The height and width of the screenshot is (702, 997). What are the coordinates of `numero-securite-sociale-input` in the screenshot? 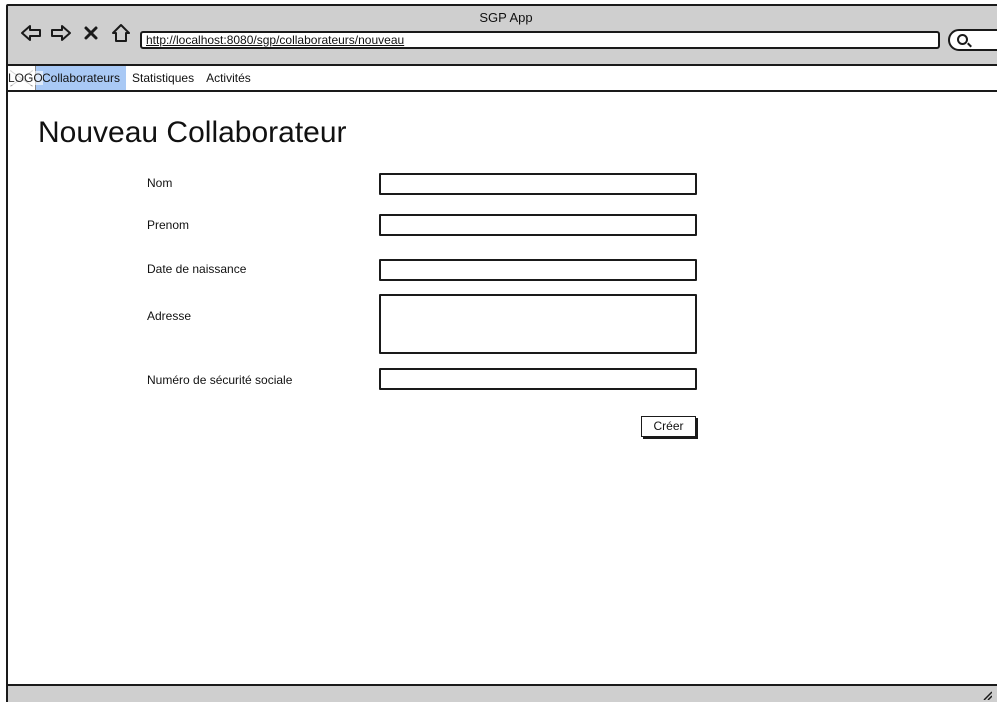 It's located at (538, 379).